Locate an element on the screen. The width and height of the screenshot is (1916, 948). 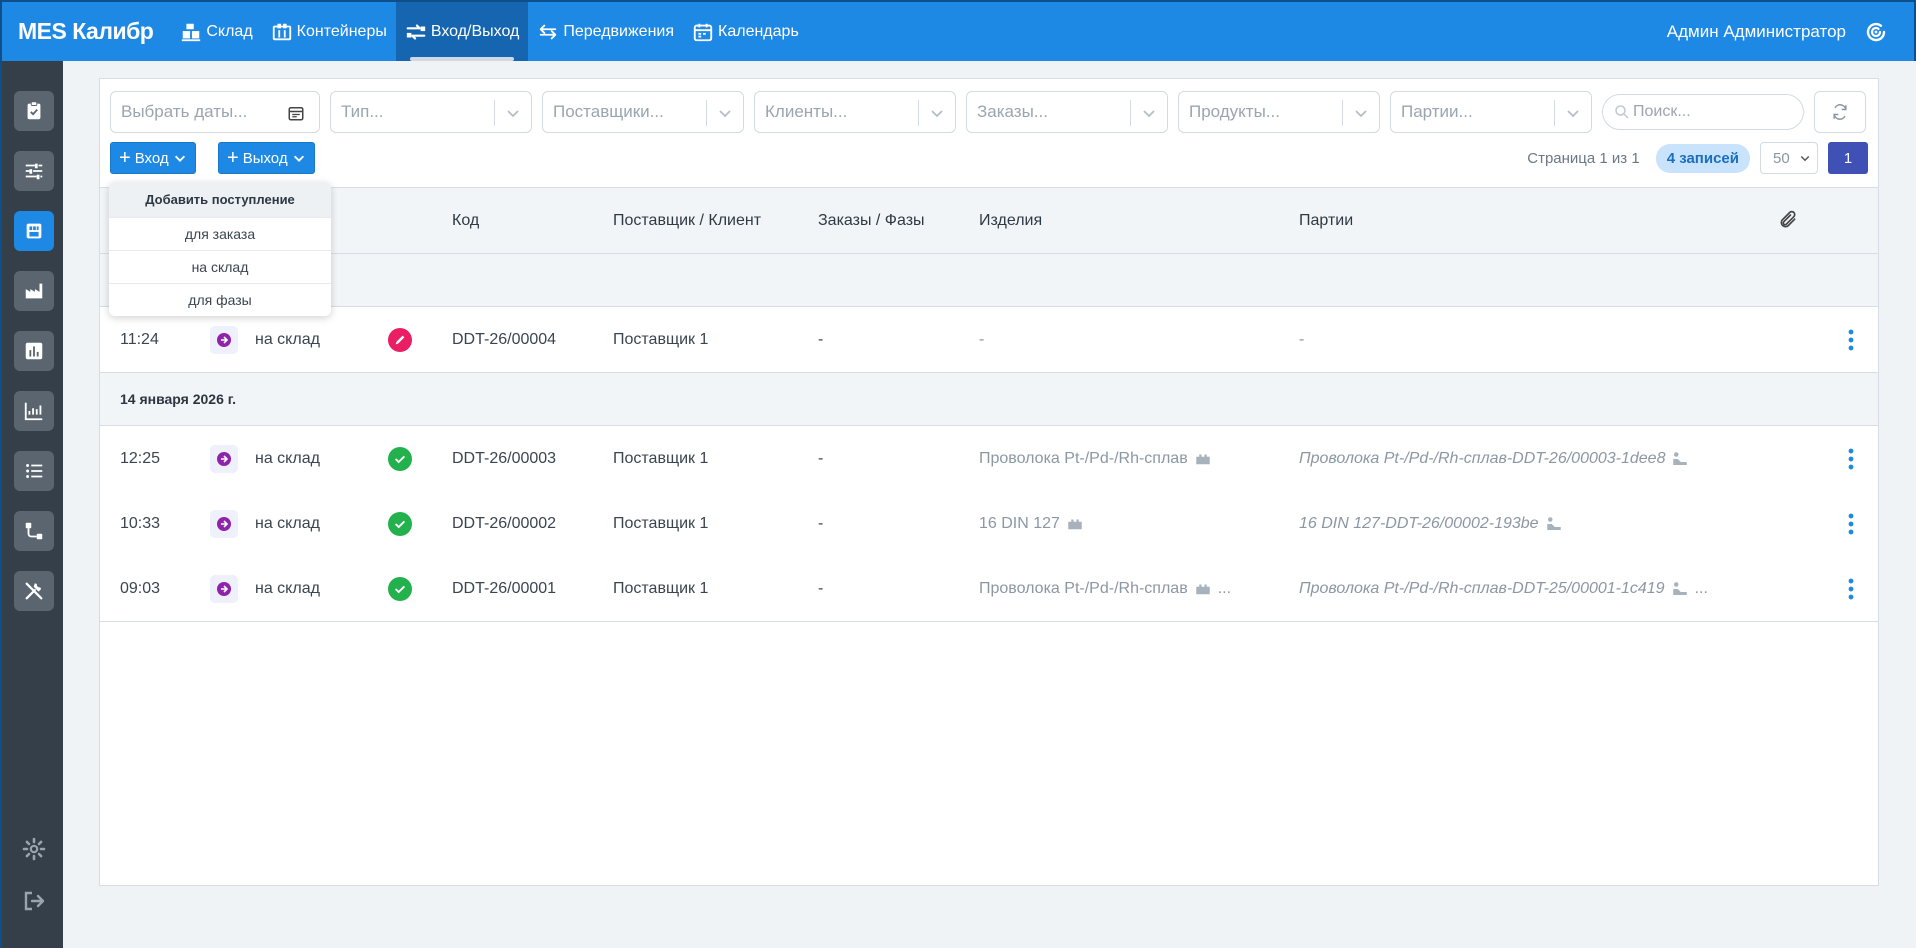
row-products: 16 DIN 127 is located at coordinates (1031, 524).